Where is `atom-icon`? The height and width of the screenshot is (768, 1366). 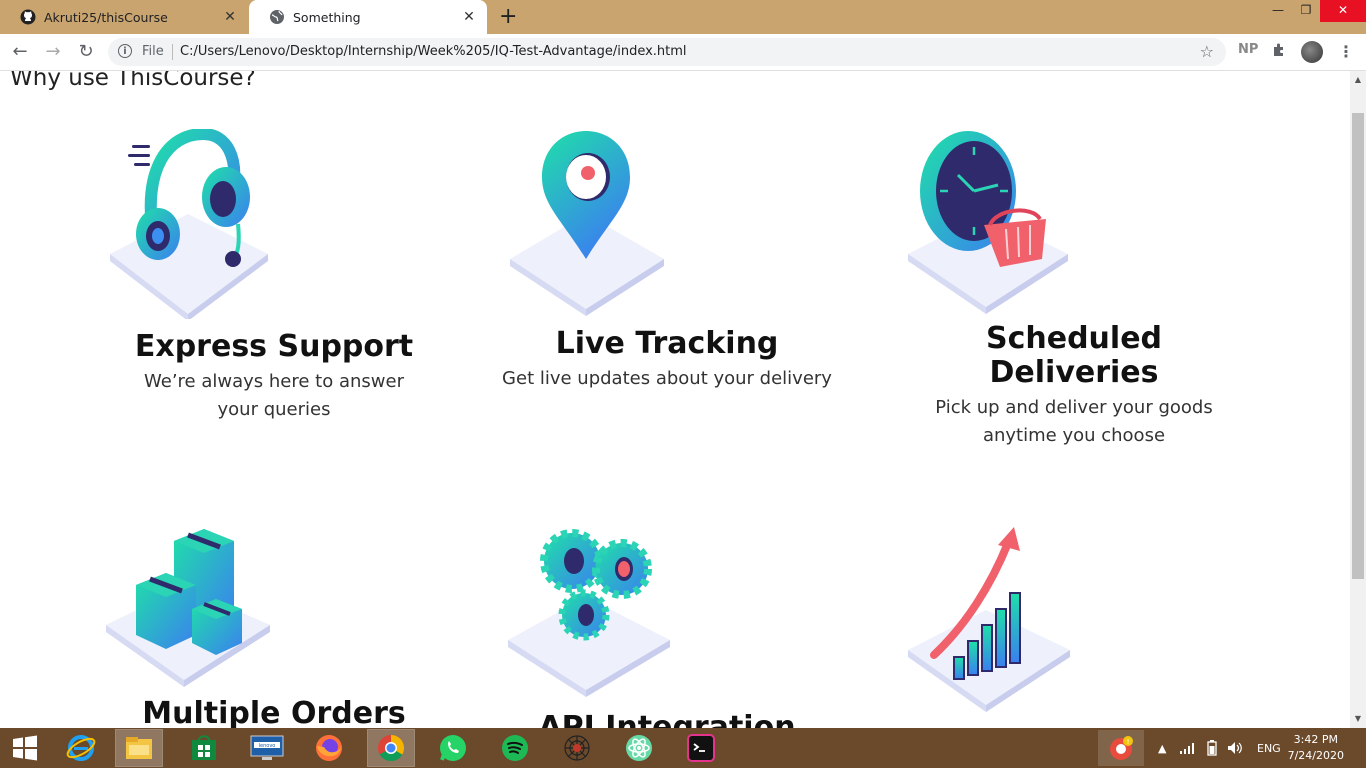 atom-icon is located at coordinates (639, 748).